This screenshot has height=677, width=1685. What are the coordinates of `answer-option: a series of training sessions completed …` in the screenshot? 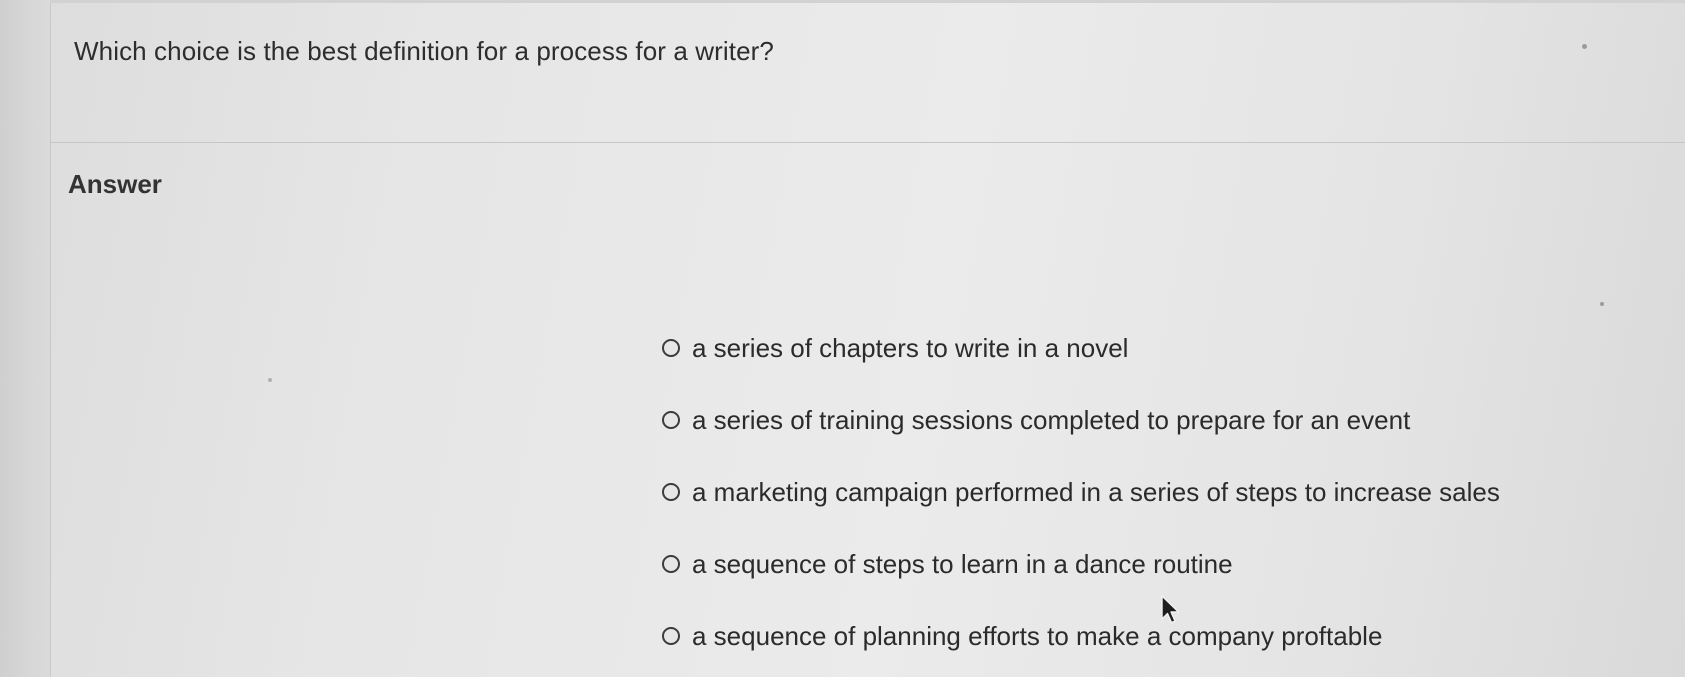 It's located at (1081, 420).